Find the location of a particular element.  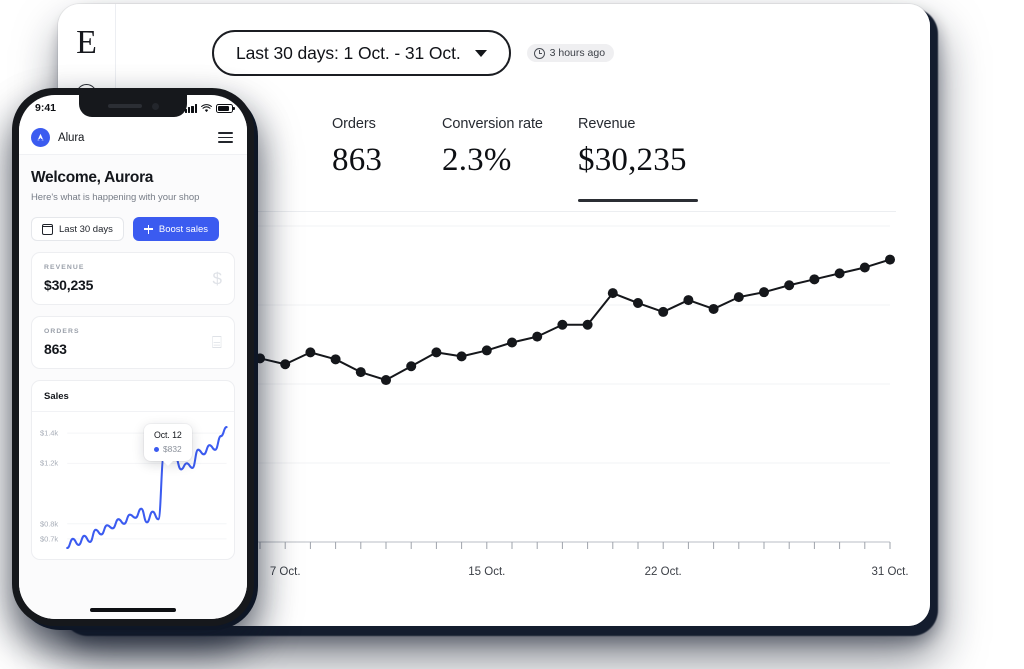

tooltip-value: $832 is located at coordinates (172, 449).